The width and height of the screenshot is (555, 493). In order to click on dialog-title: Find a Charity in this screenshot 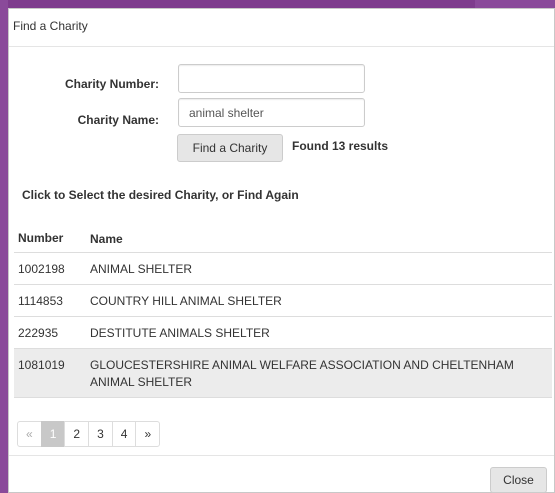, I will do `click(281, 28)`.